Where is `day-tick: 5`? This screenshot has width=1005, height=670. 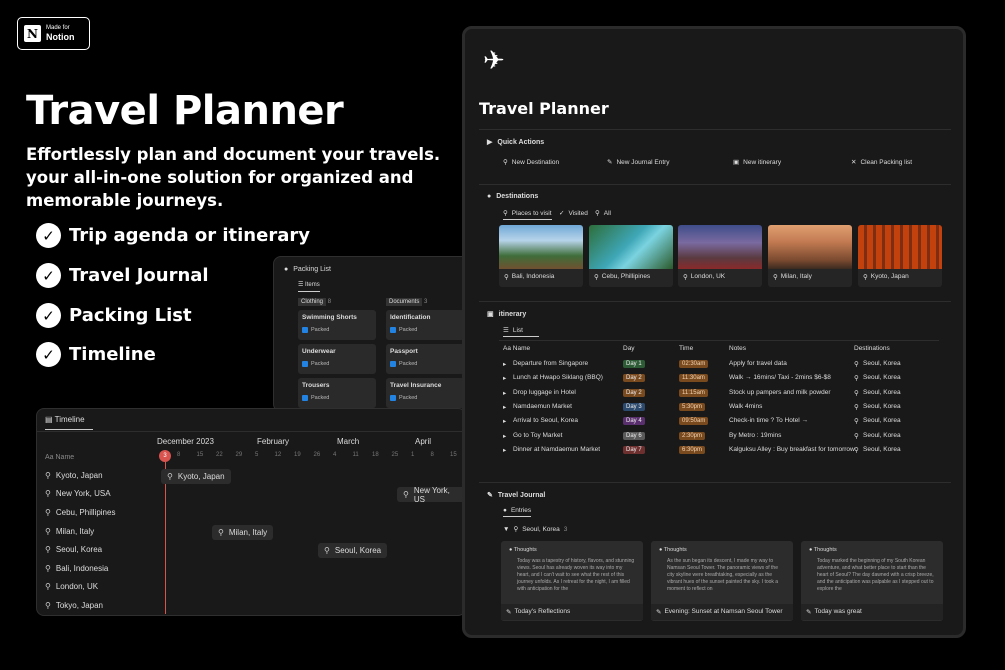 day-tick: 5 is located at coordinates (257, 455).